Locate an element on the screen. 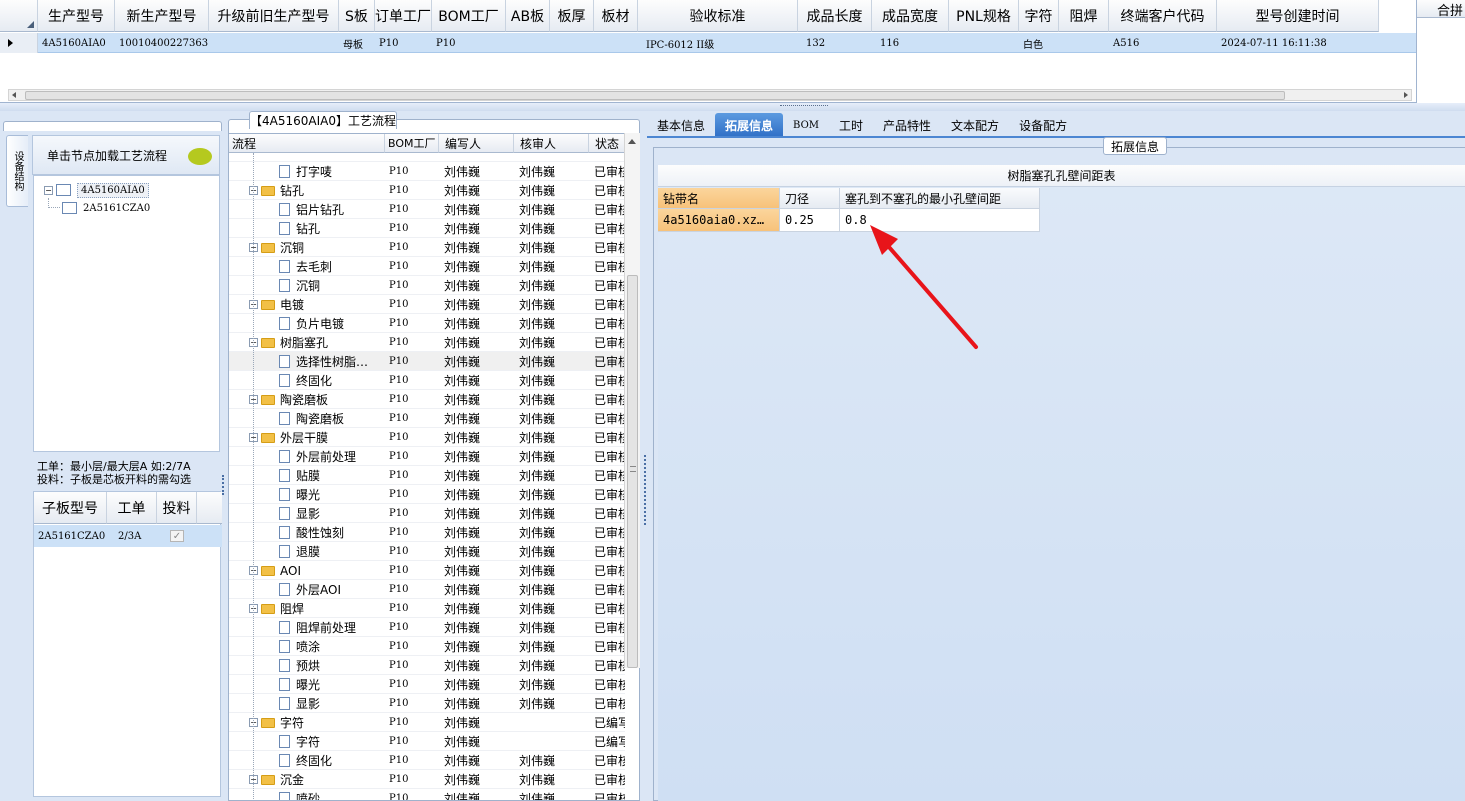 This screenshot has width=1465, height=801. process-row: 沉铜 P10 刘伟巍 刘伟巍 已审核 is located at coordinates (427, 285).